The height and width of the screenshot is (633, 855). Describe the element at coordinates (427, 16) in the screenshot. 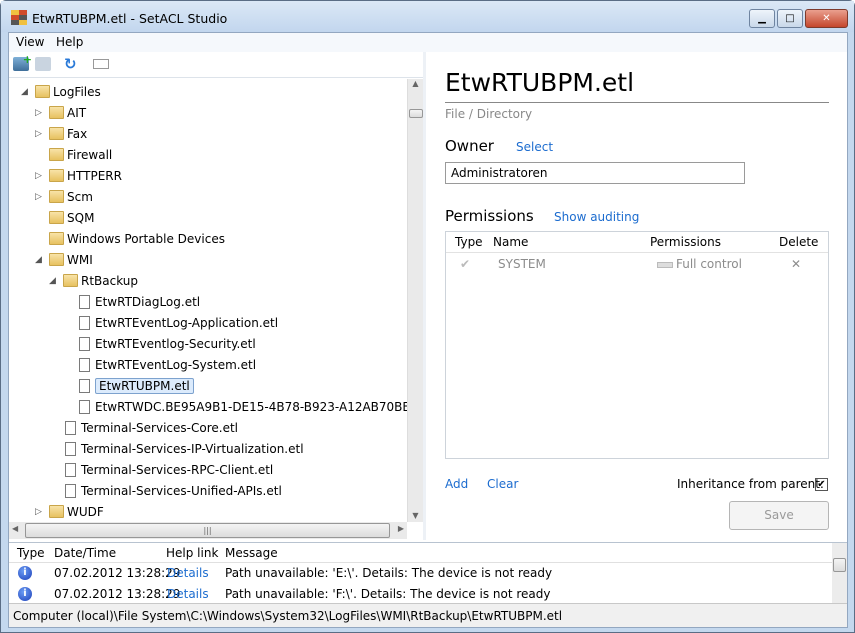

I see `title-bar: EtwRTUBPM.etl - SetACL Studio ▁ □ ✕` at that location.